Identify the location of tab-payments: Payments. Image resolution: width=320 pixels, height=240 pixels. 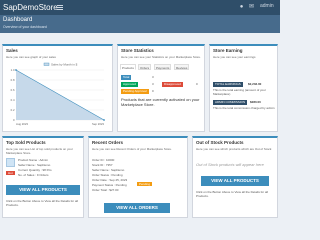
(163, 67).